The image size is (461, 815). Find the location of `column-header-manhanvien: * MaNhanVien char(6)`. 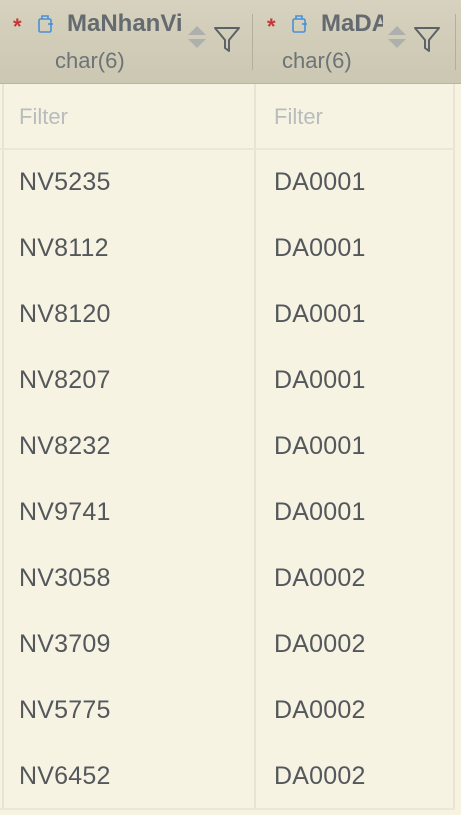

column-header-manhanvien: * MaNhanVien char(6) is located at coordinates (126, 42).